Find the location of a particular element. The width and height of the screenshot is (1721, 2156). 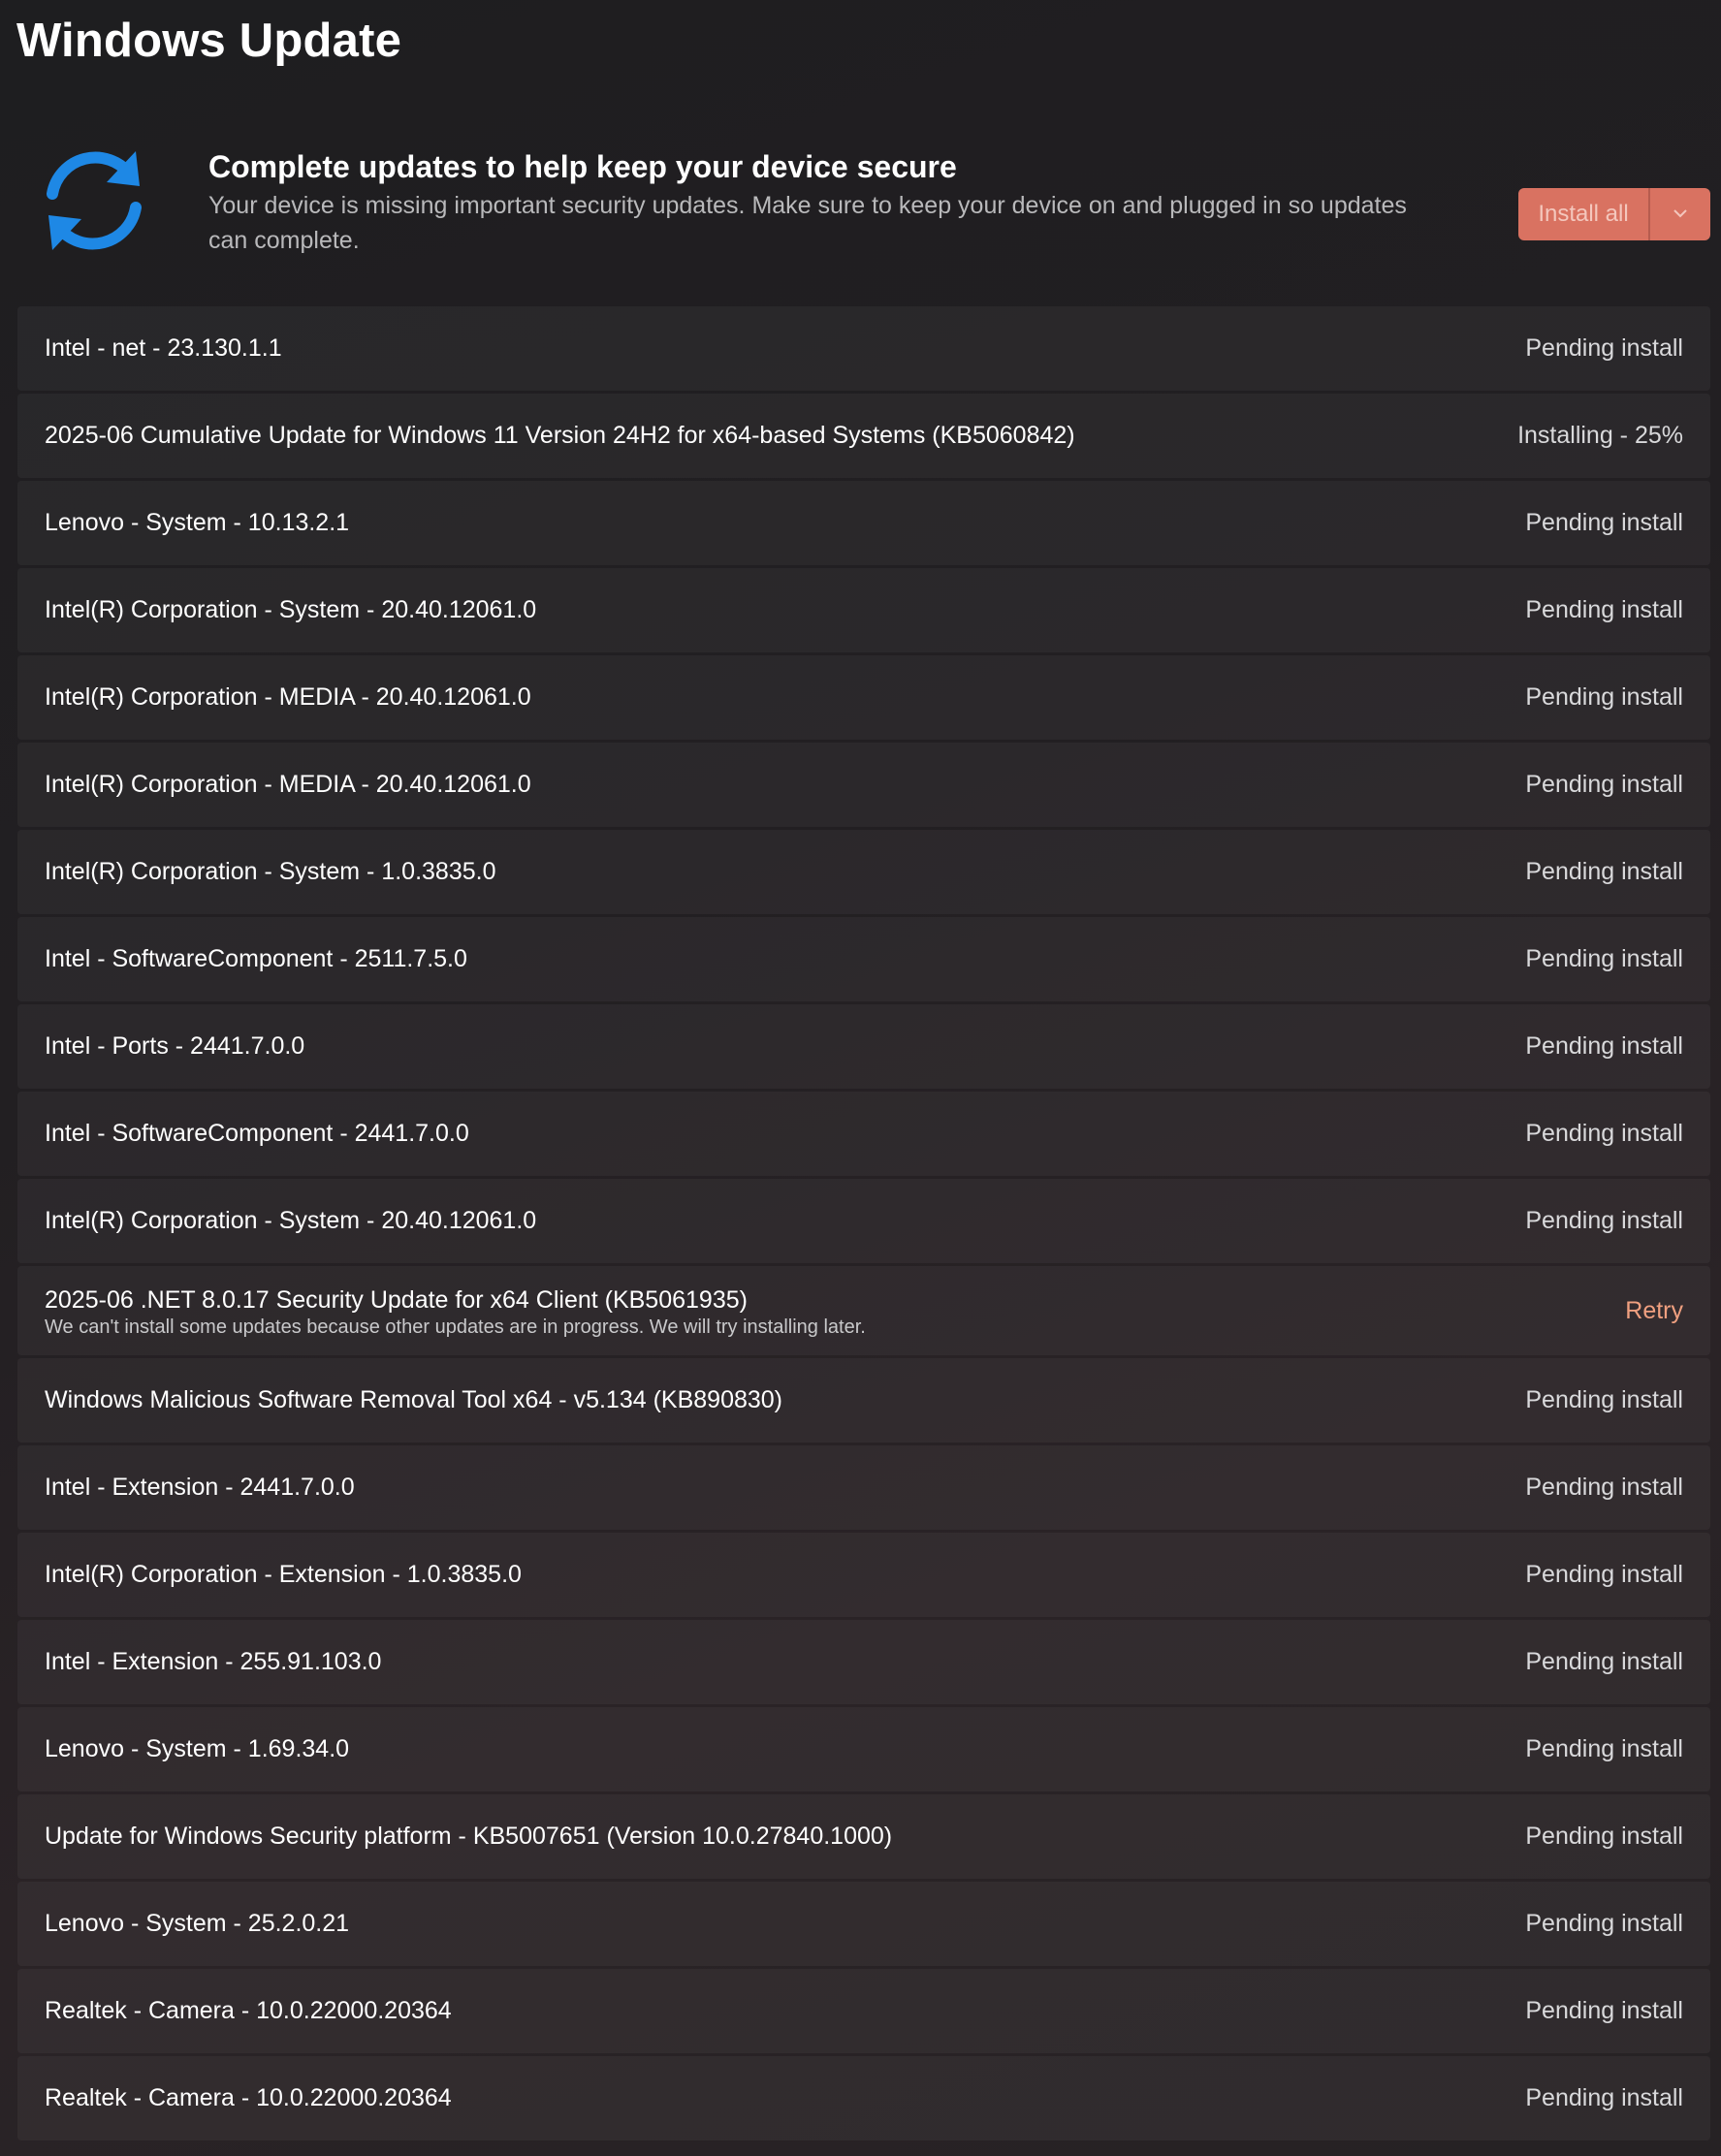

update-name: Intel - Extension - 2441.7.0.0 is located at coordinates (200, 1487).